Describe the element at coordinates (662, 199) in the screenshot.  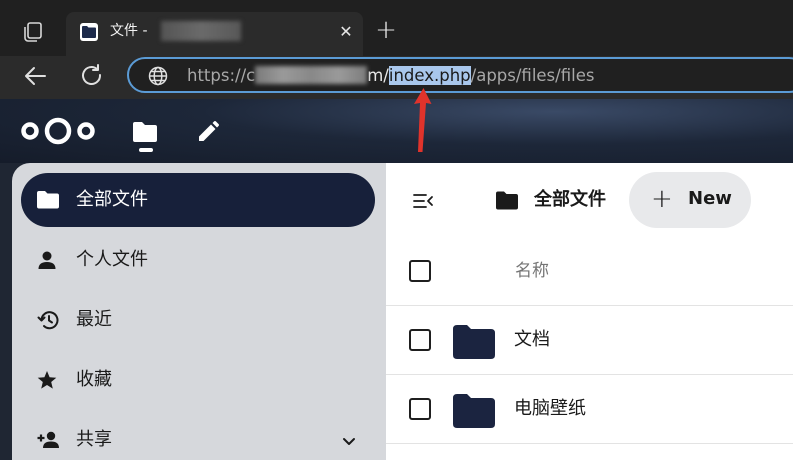
I see `plus-icon: +` at that location.